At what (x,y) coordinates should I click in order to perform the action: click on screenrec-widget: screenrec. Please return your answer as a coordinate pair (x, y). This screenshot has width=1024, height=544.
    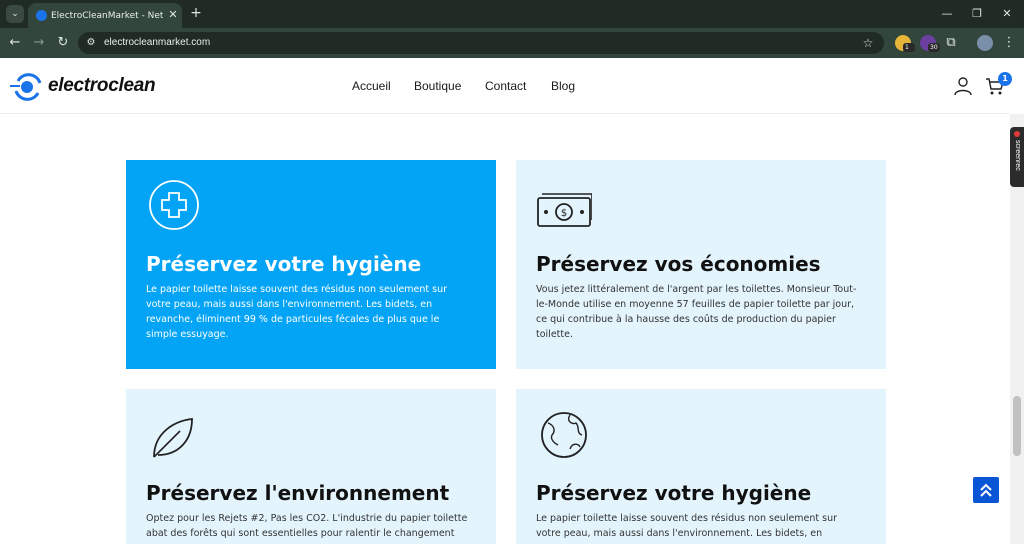
    Looking at the image, I should click on (1017, 157).